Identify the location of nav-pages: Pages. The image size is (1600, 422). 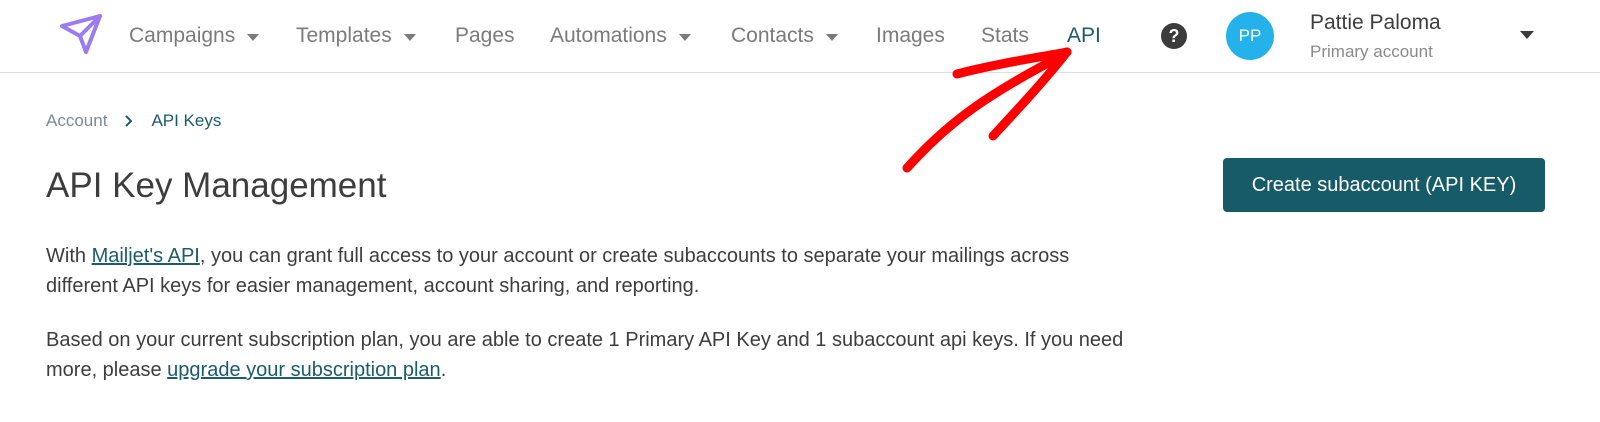
(485, 36).